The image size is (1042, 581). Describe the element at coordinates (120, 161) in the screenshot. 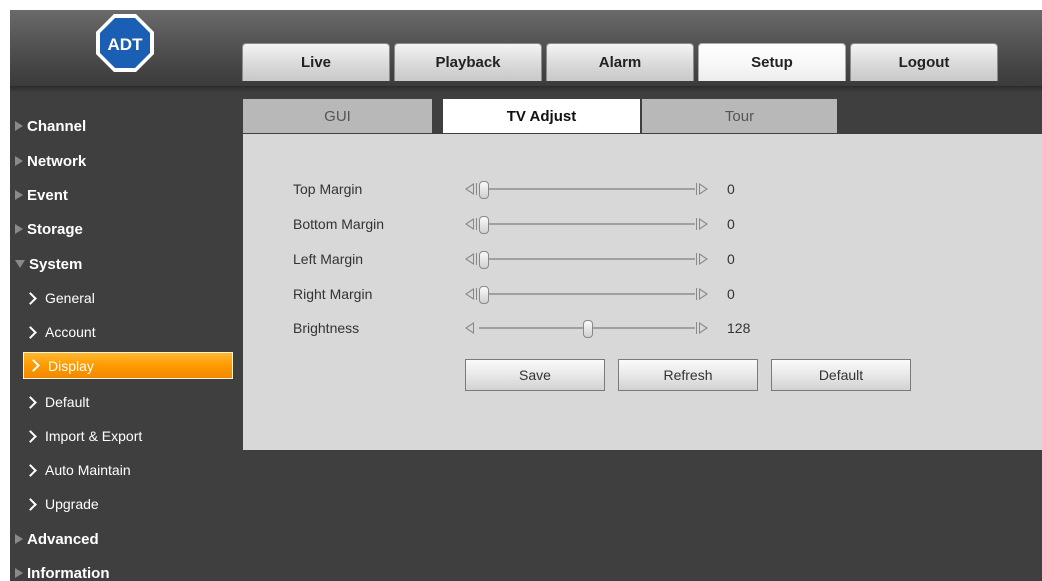

I see `sidebar-item-network: Network` at that location.